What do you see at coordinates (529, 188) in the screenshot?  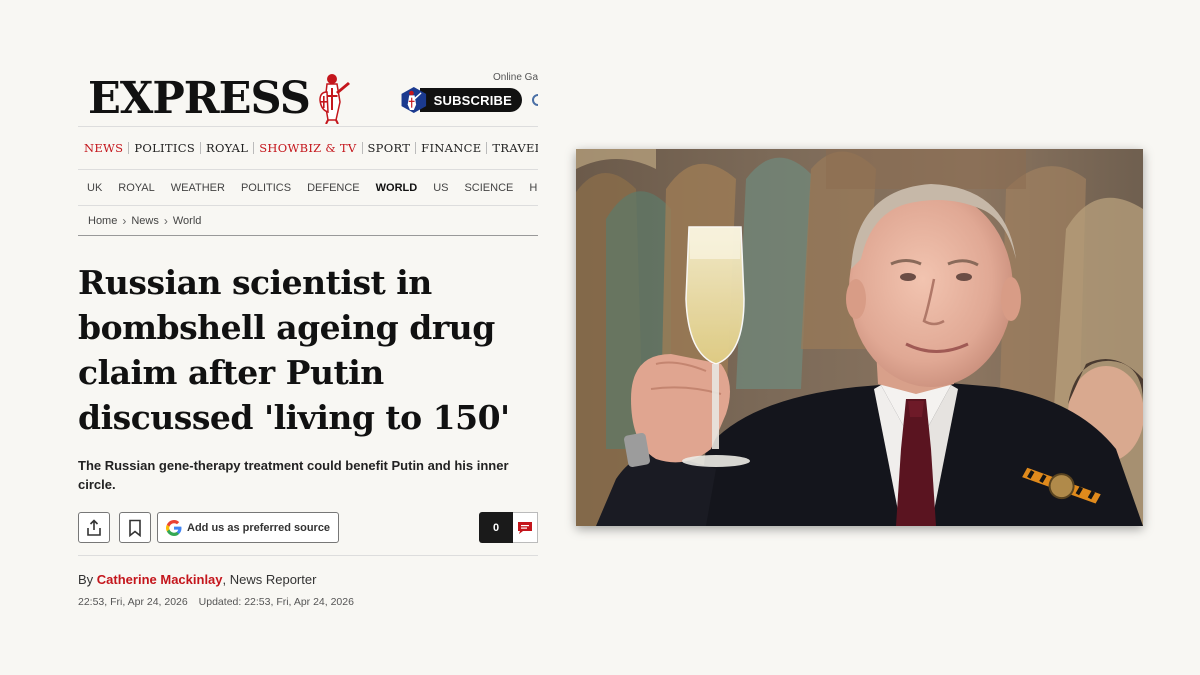 I see `secondary-nav-item-his: HIS` at bounding box center [529, 188].